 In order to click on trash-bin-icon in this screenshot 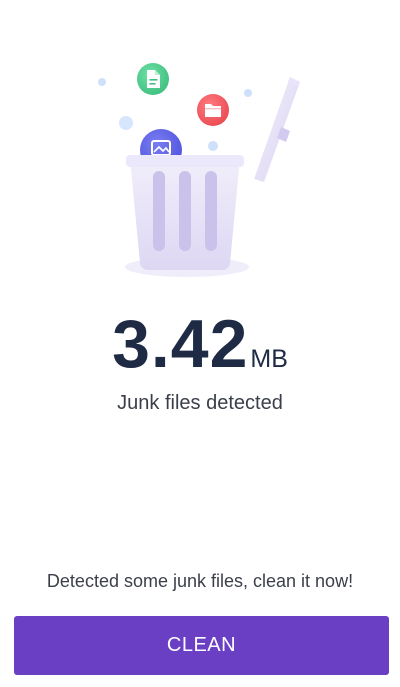, I will do `click(187, 216)`.